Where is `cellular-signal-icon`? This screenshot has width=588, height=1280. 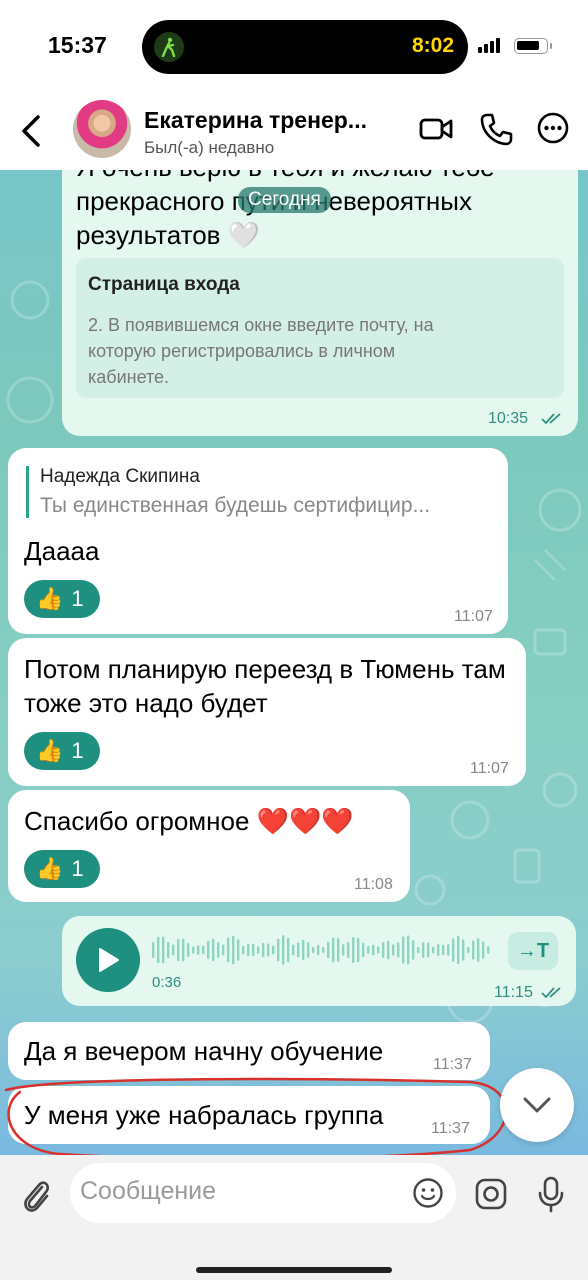 cellular-signal-icon is located at coordinates (489, 45).